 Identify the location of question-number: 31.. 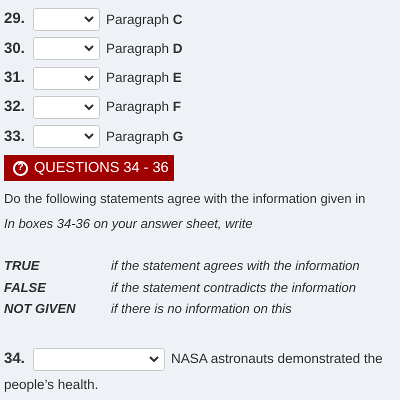
(15, 78).